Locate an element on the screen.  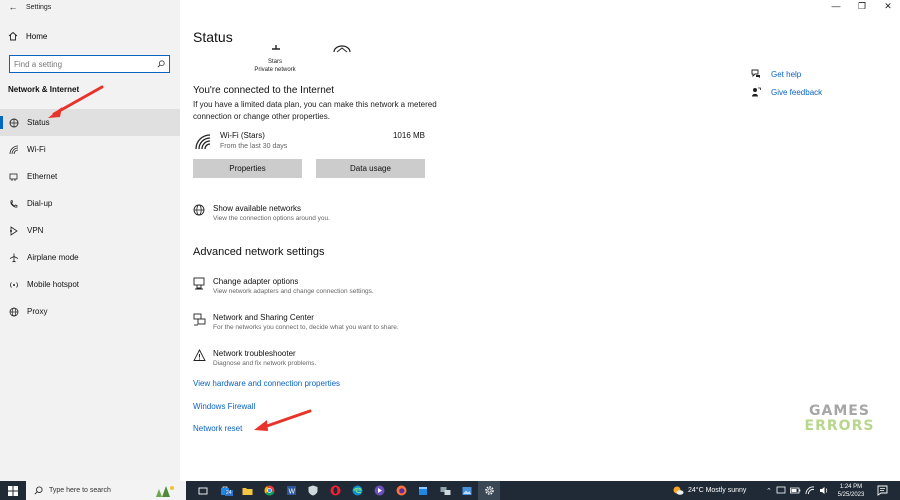
battery-icon is located at coordinates (795, 490).